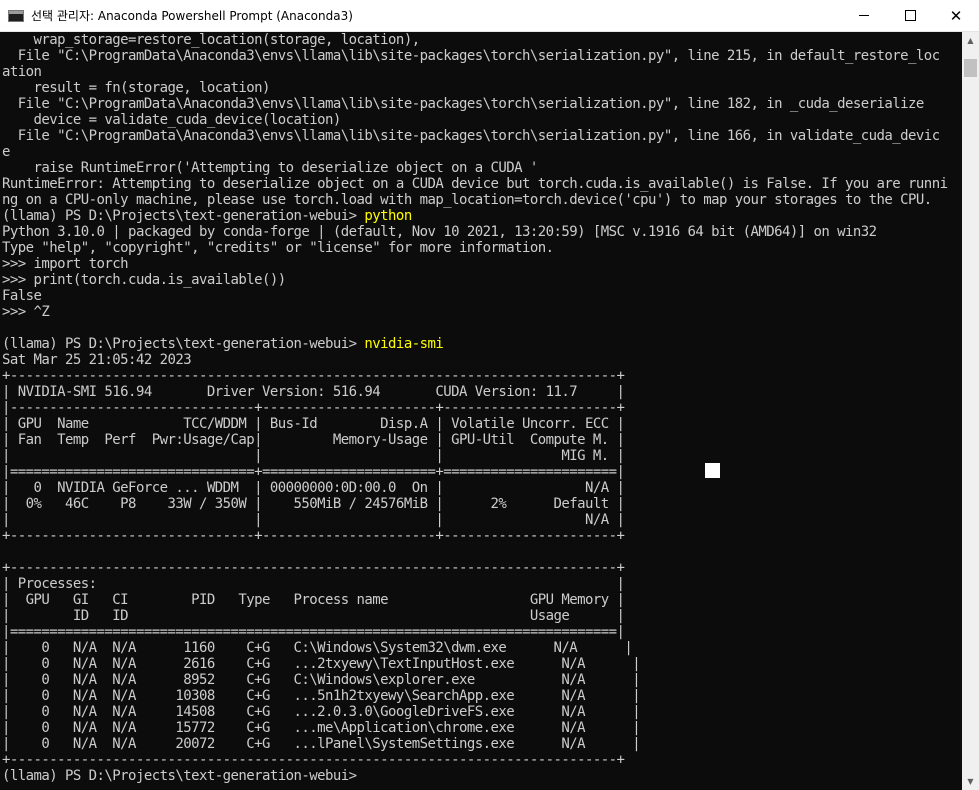 This screenshot has height=790, width=979. What do you see at coordinates (970, 68) in the screenshot?
I see `scrollbar-thumb` at bounding box center [970, 68].